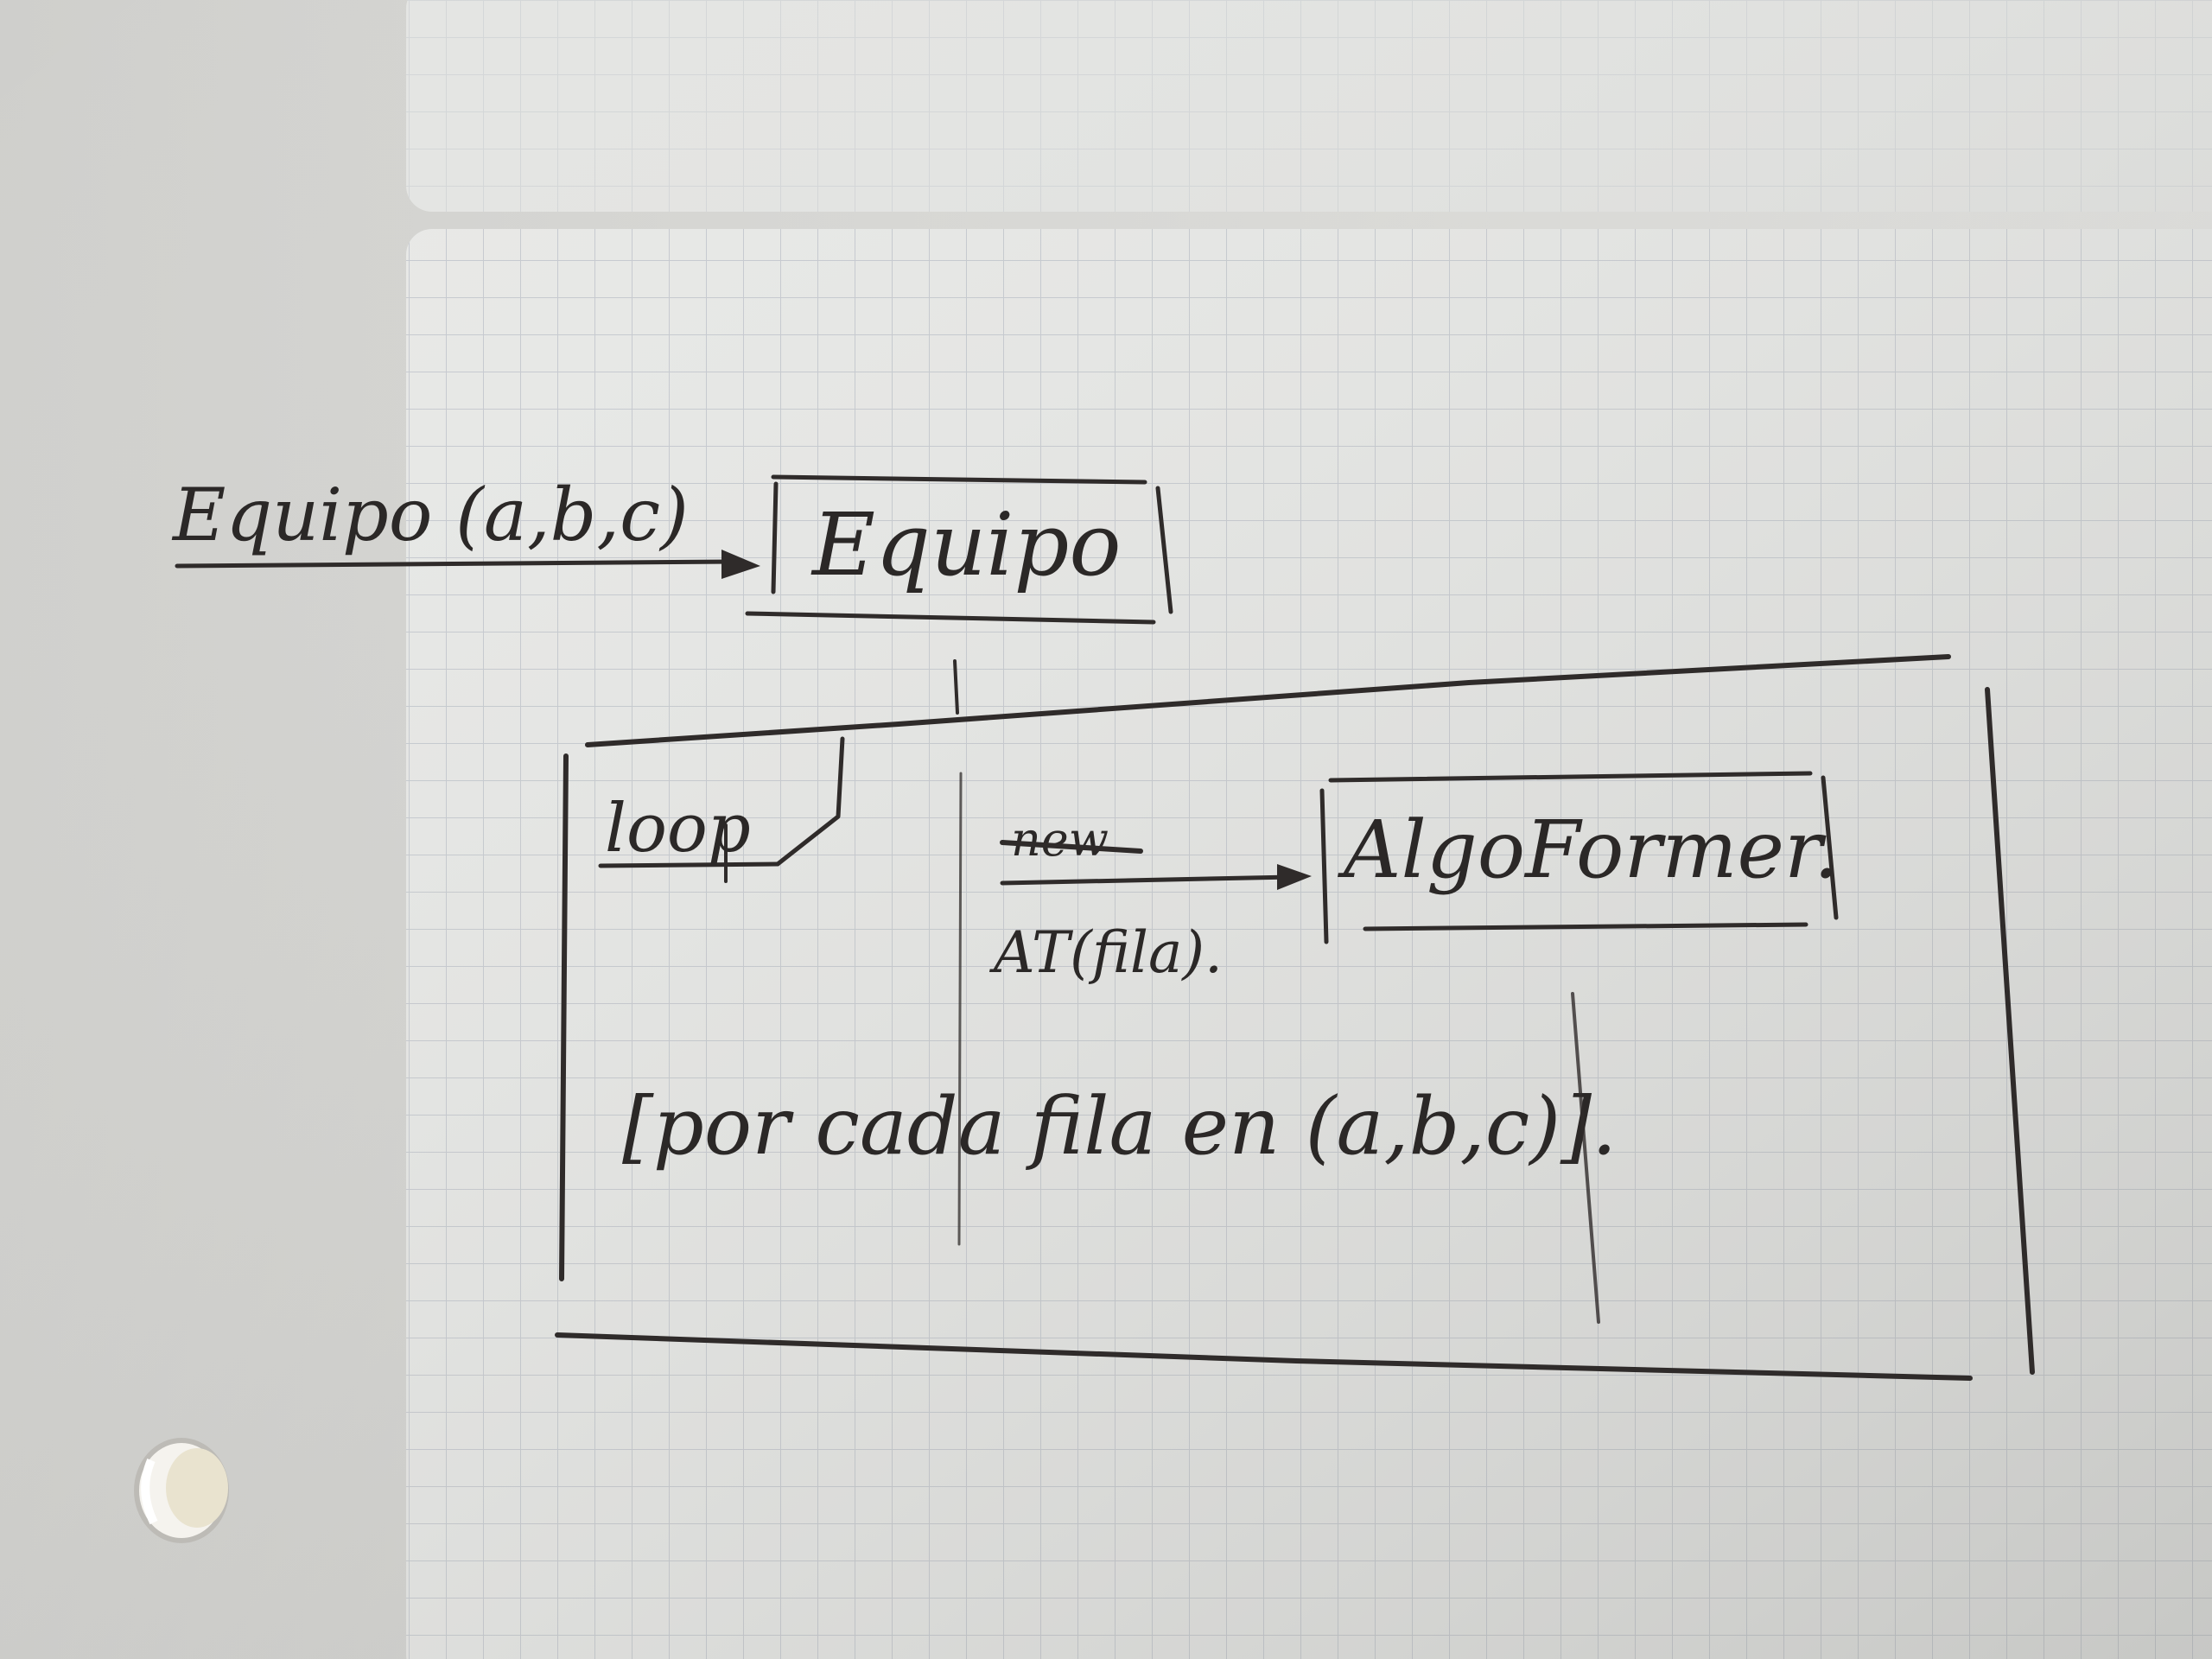  What do you see at coordinates (181, 1490) in the screenshot?
I see `binder-hole` at bounding box center [181, 1490].